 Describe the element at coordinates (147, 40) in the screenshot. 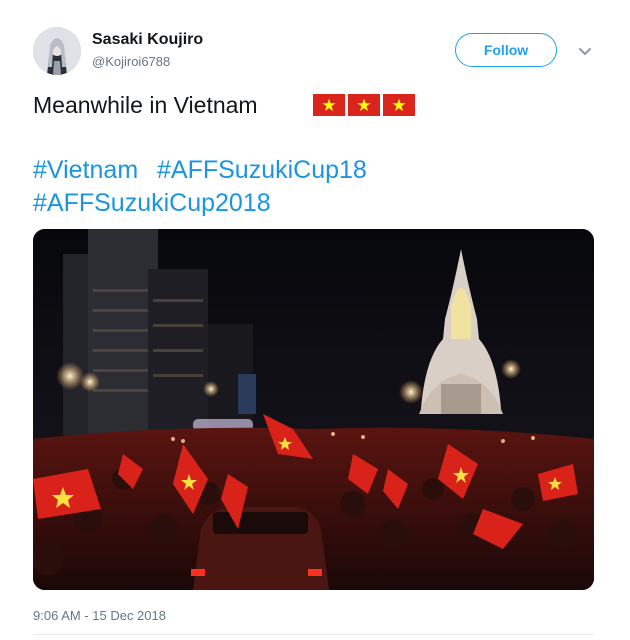

I see `display-name: Sasaki Koujiro` at that location.